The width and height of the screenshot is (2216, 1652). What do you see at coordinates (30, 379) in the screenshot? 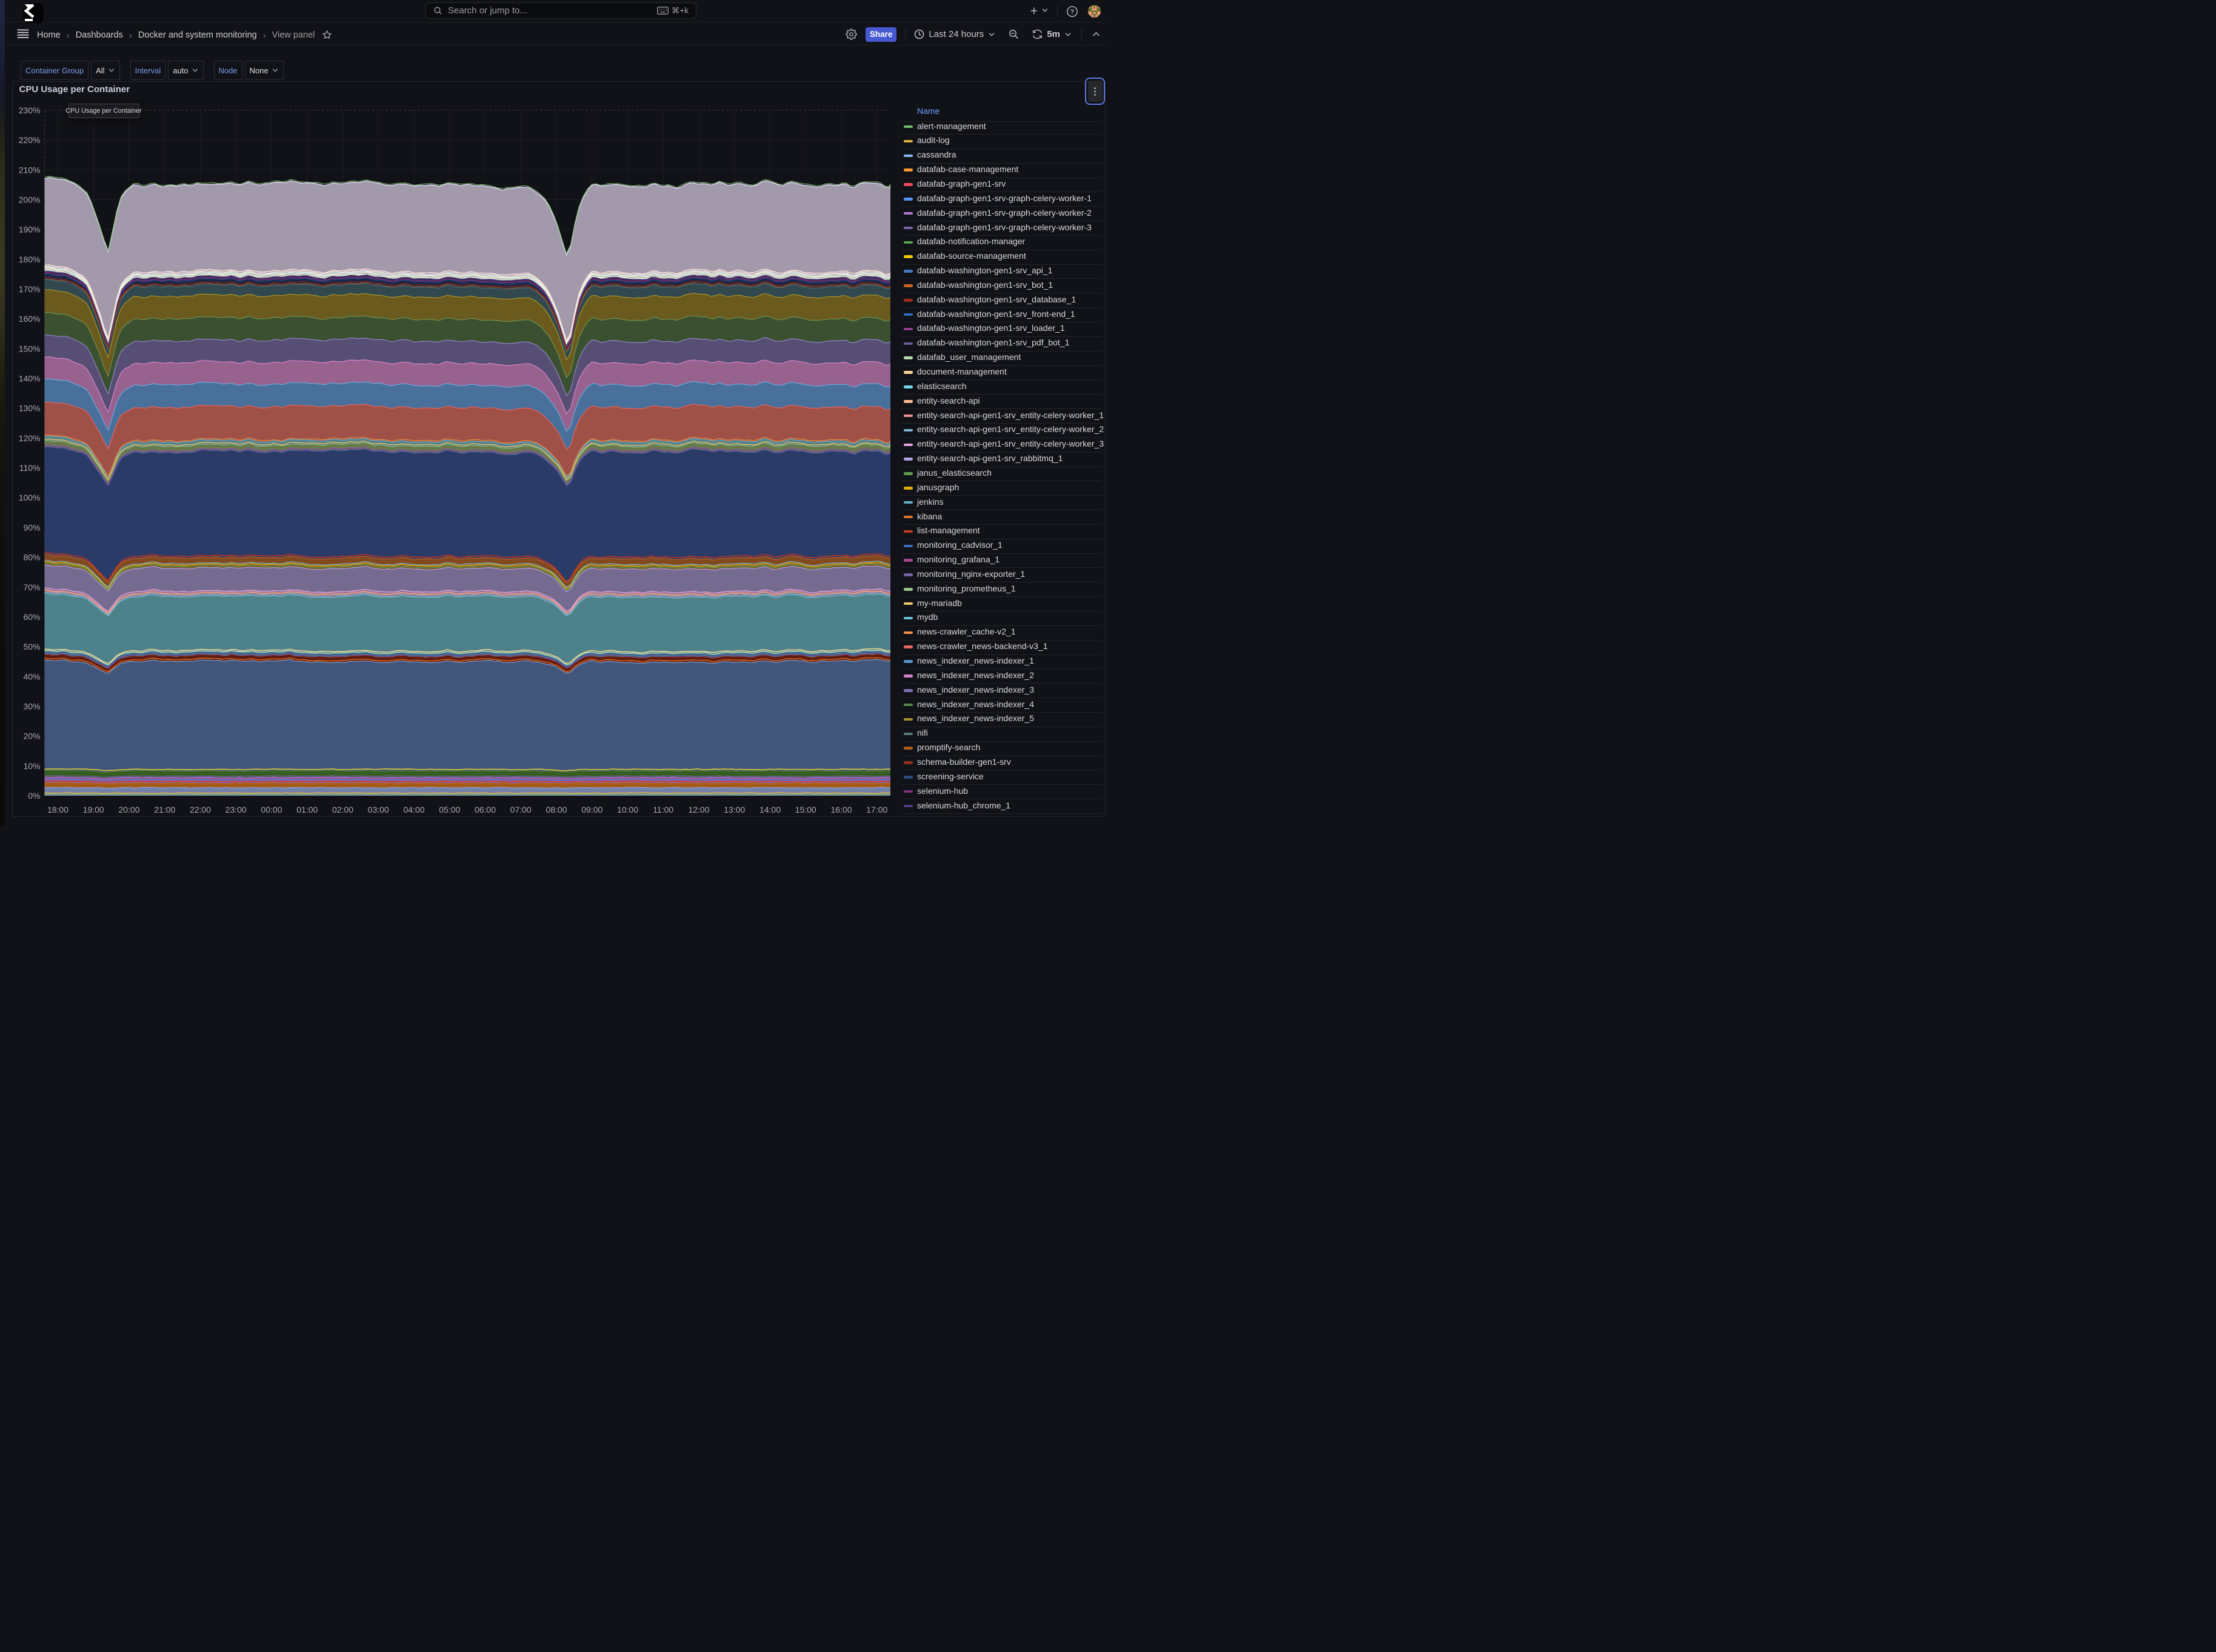
I see `svg-text: 140%` at bounding box center [30, 379].